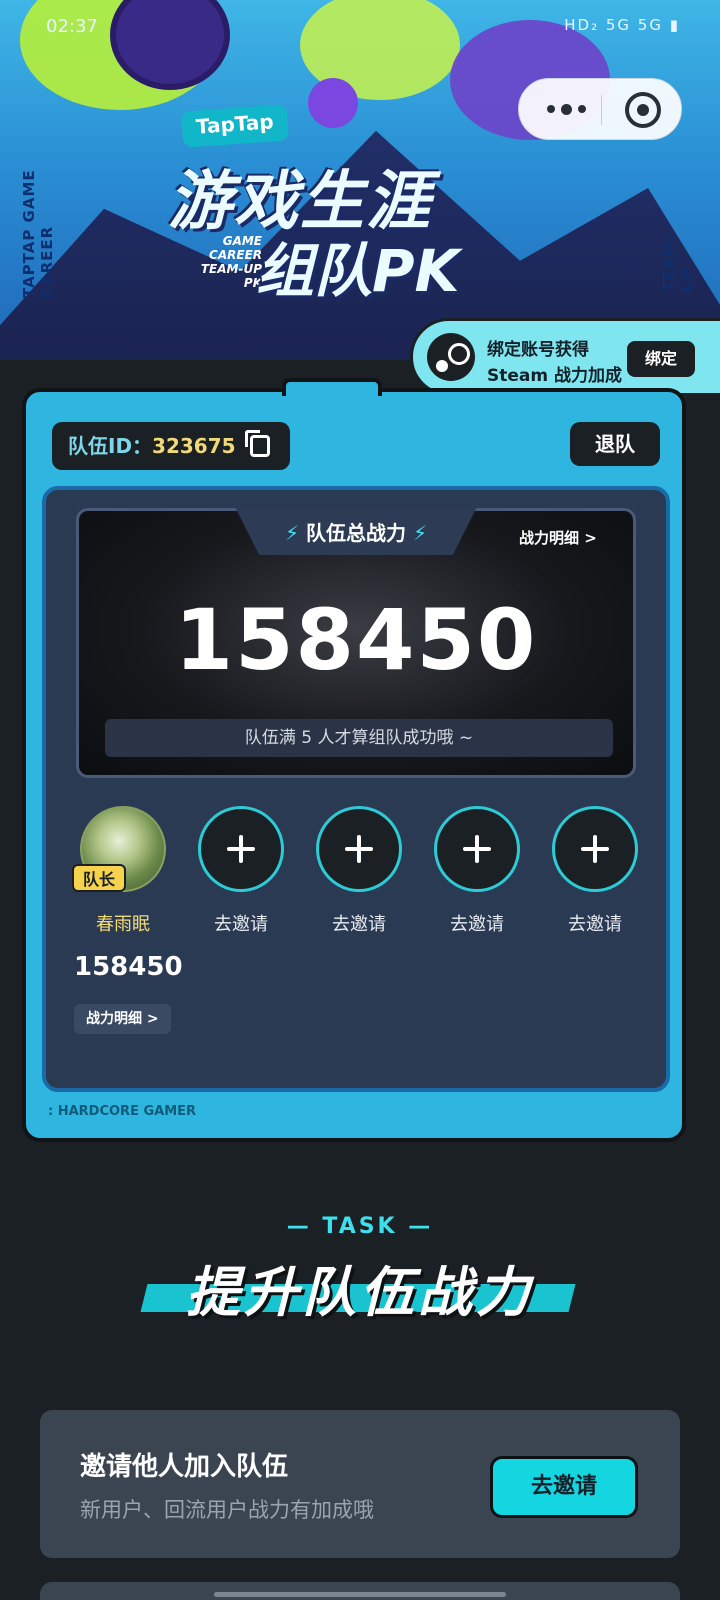 The image size is (720, 1600). Describe the element at coordinates (538, 350) in the screenshot. I see `steam-banner-line1: 绑定账号获得` at that location.